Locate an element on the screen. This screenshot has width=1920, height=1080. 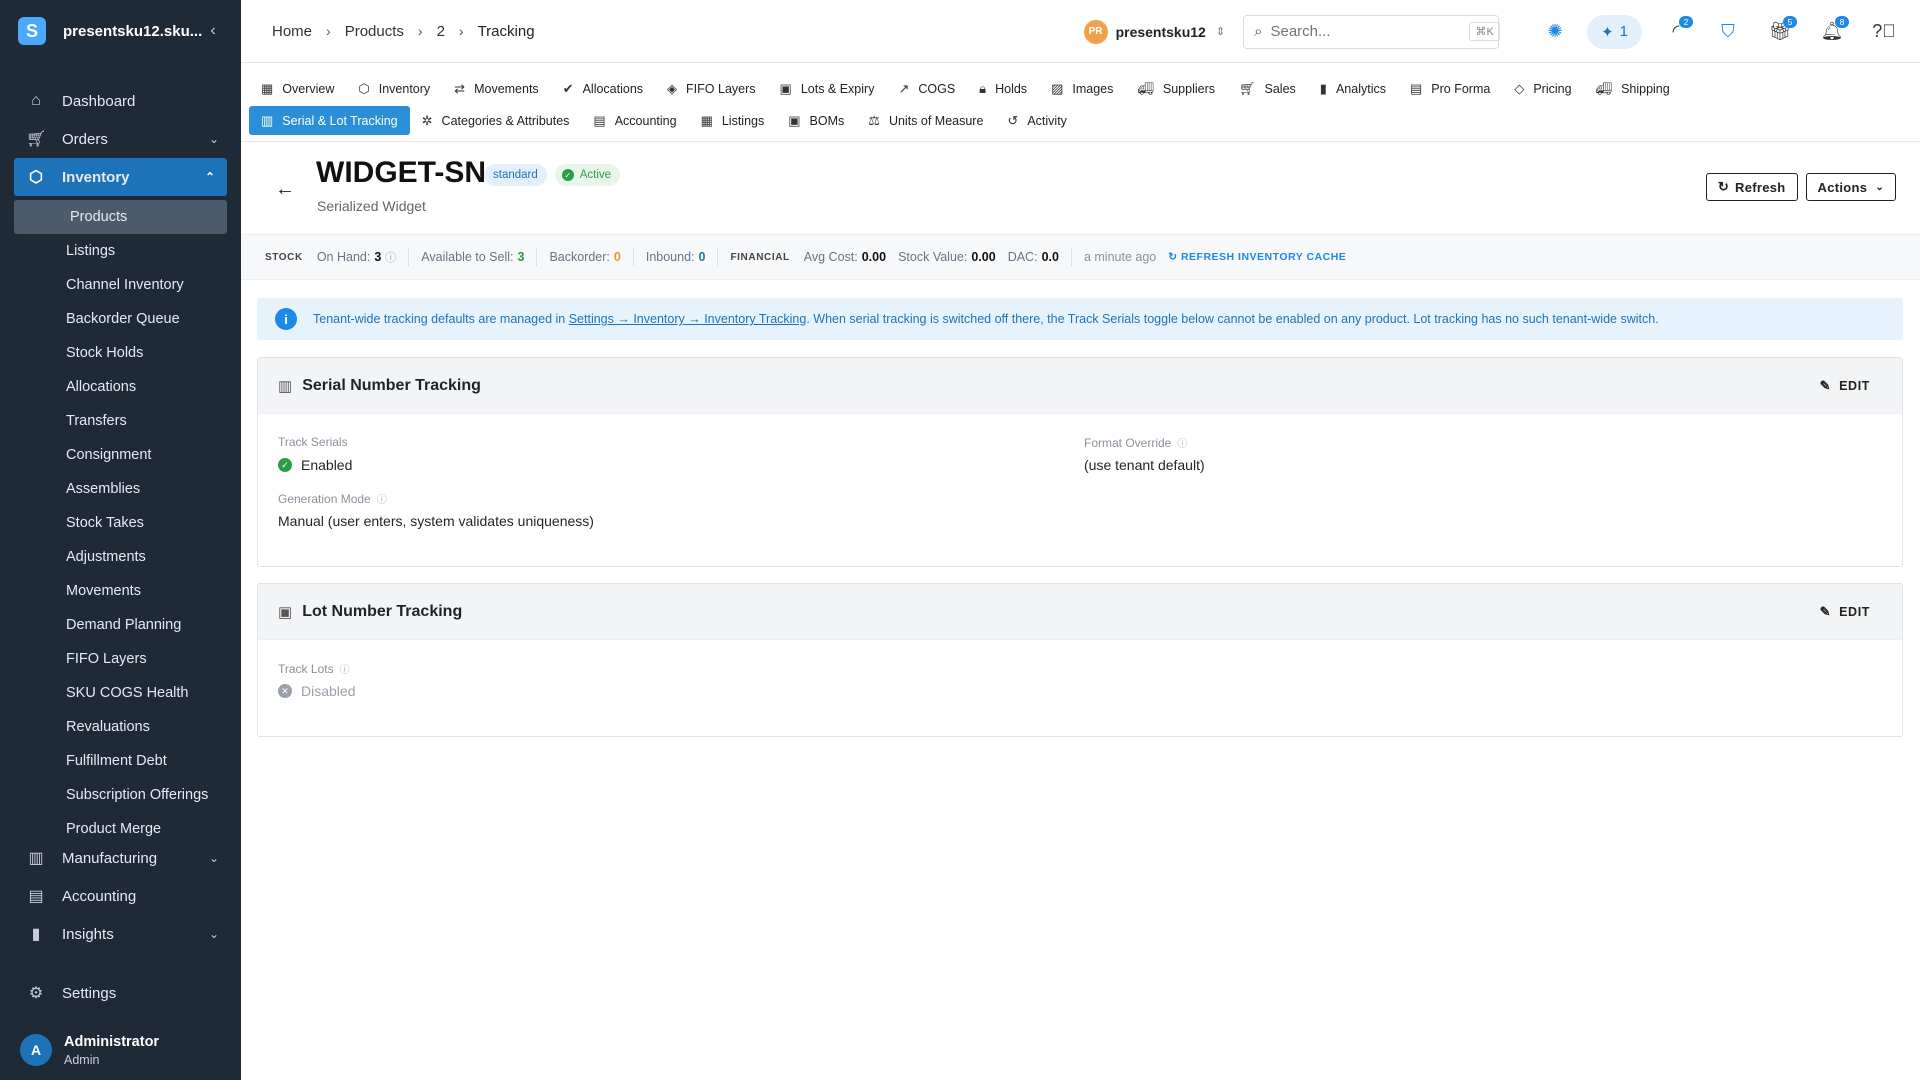
breadcrumb-products: Products is located at coordinates (374, 31).